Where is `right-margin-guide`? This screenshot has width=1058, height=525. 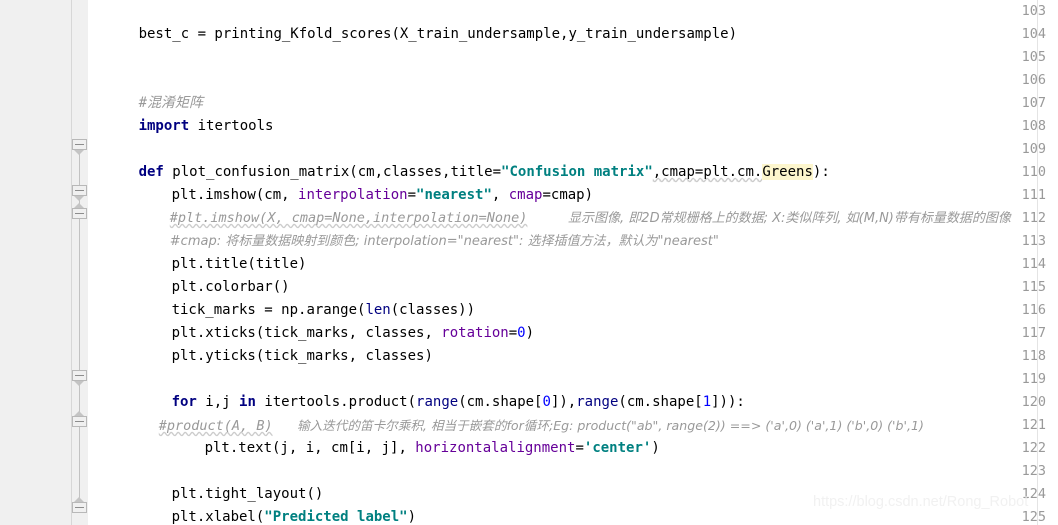 right-margin-guide is located at coordinates (1037, 262).